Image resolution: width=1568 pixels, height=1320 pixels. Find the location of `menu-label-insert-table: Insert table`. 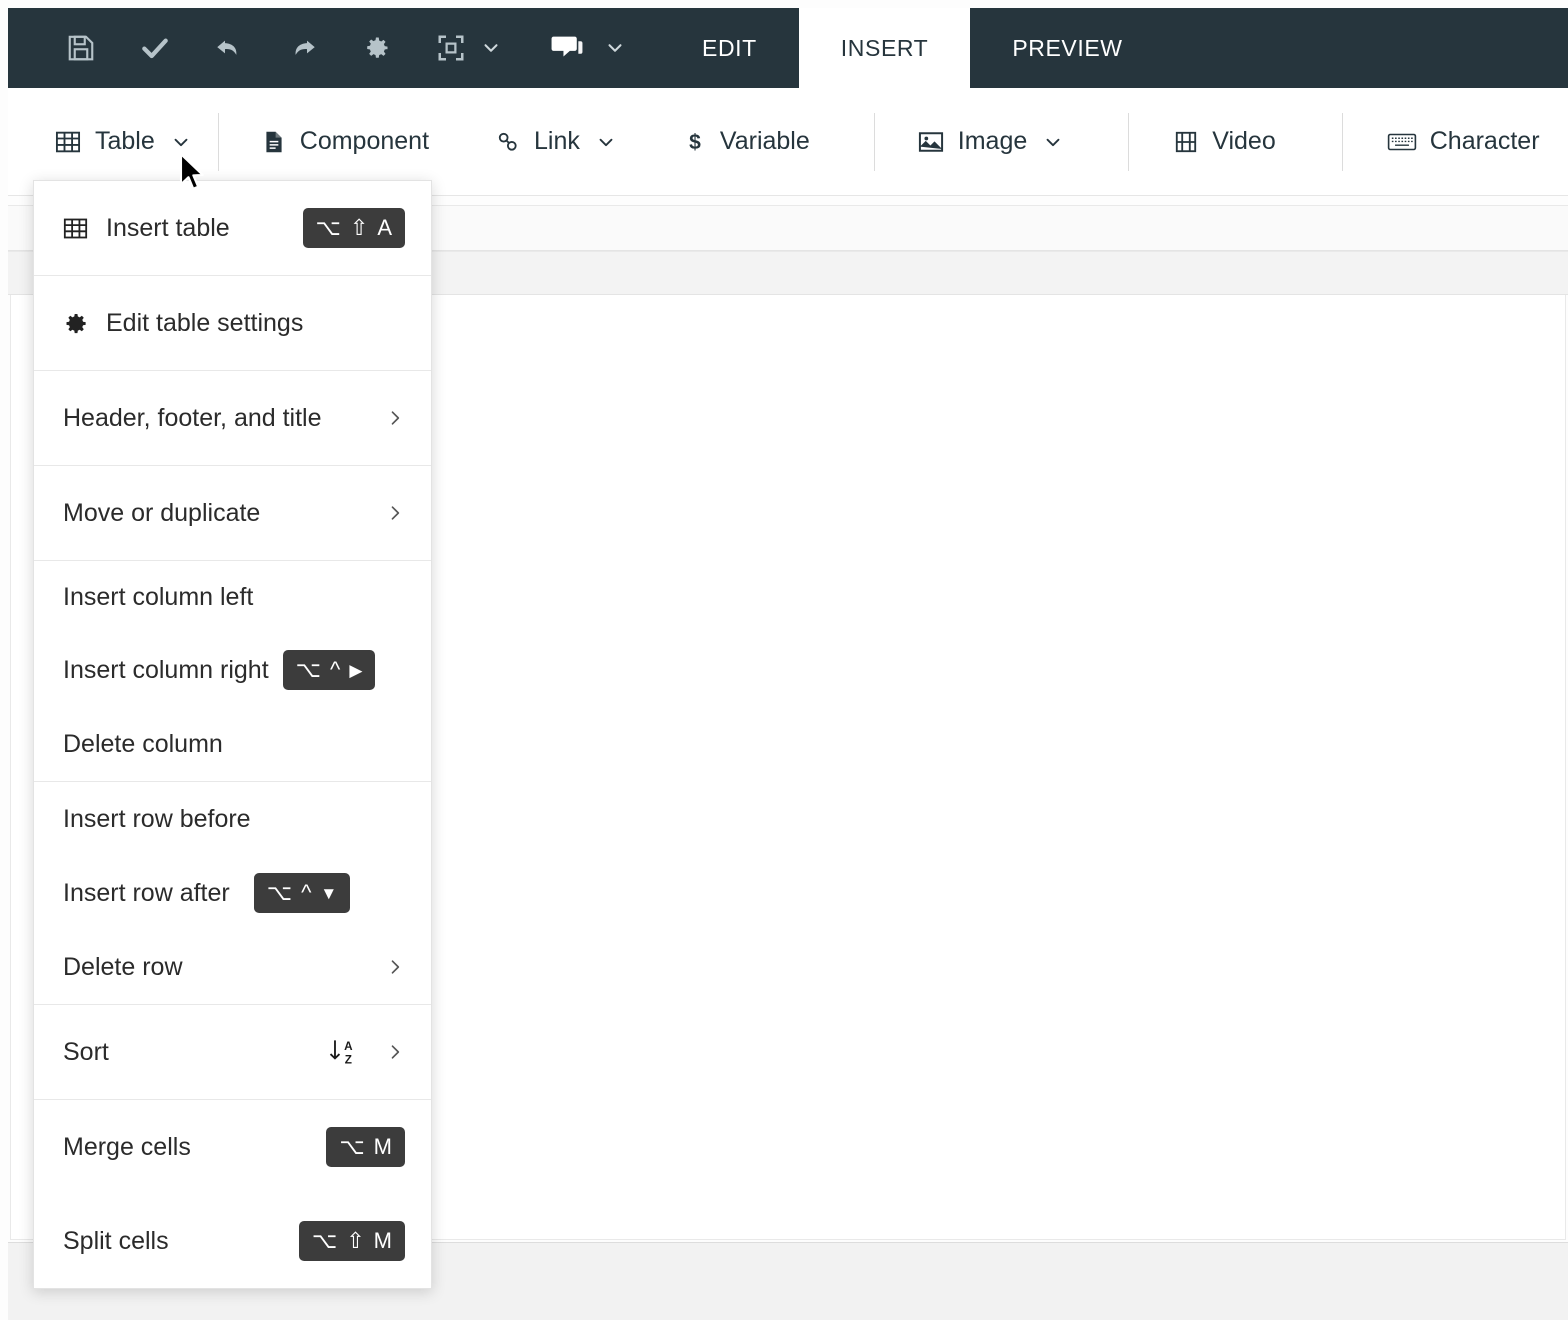

menu-label-insert-table: Insert table is located at coordinates (168, 227).